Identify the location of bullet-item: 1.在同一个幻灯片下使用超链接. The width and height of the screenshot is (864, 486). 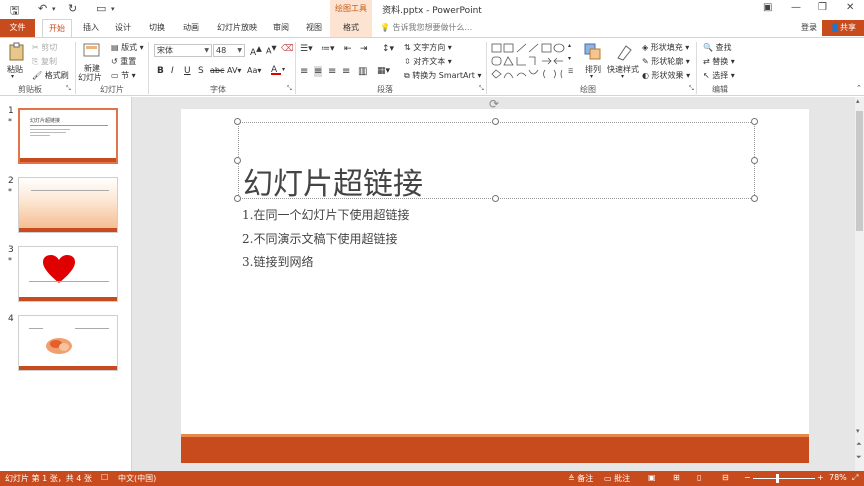
(325, 214).